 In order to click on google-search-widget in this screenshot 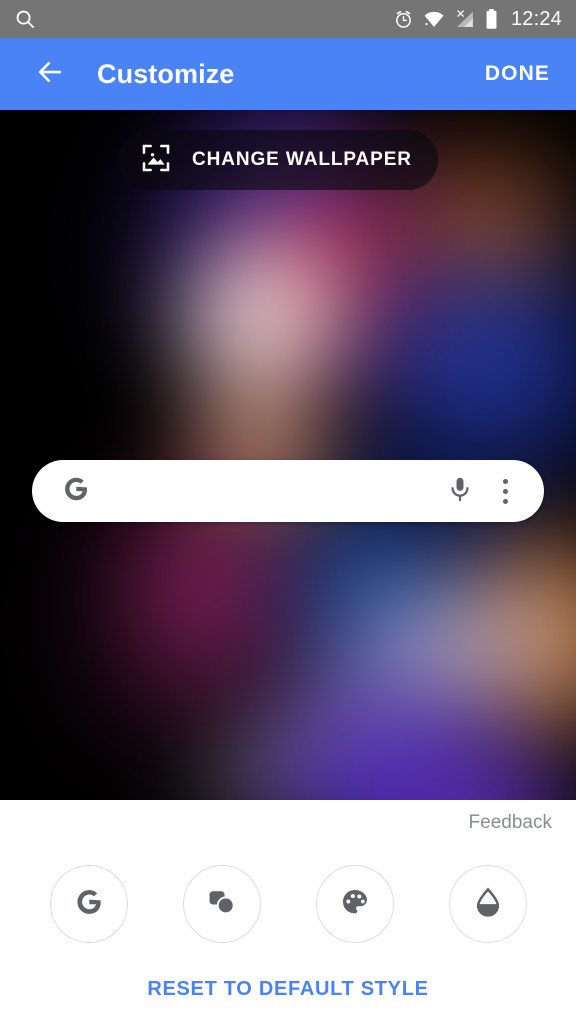, I will do `click(288, 491)`.